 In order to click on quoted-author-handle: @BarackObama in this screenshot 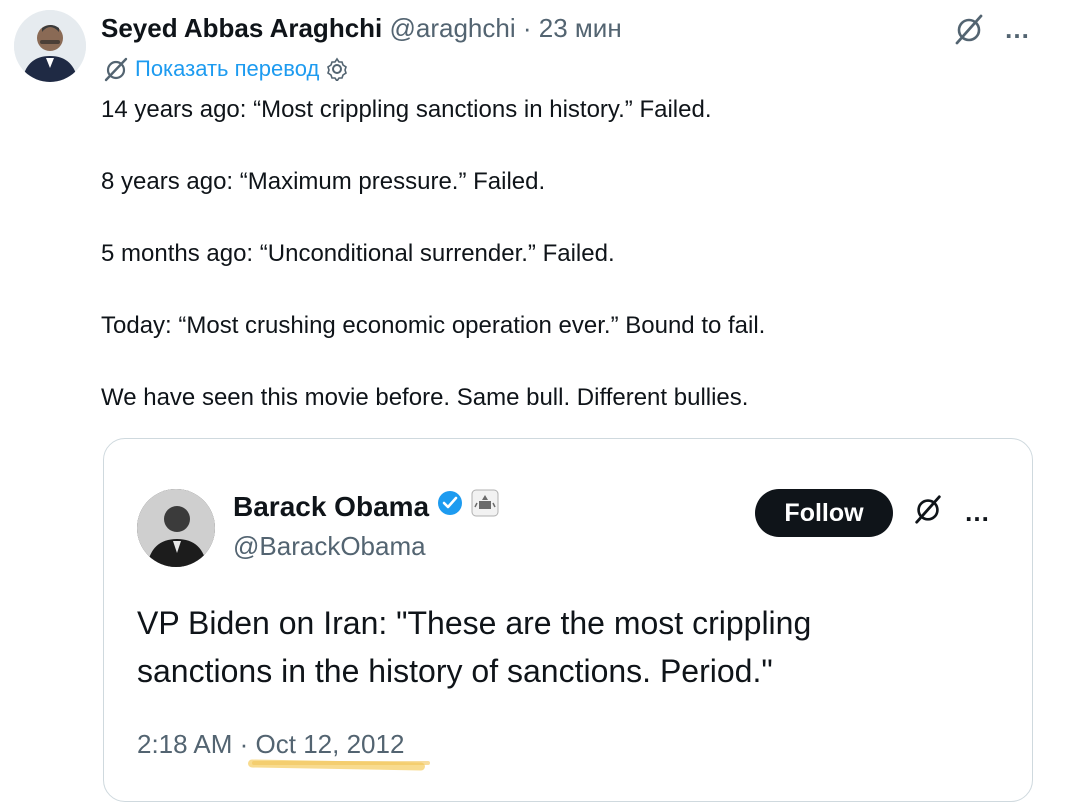, I will do `click(329, 546)`.